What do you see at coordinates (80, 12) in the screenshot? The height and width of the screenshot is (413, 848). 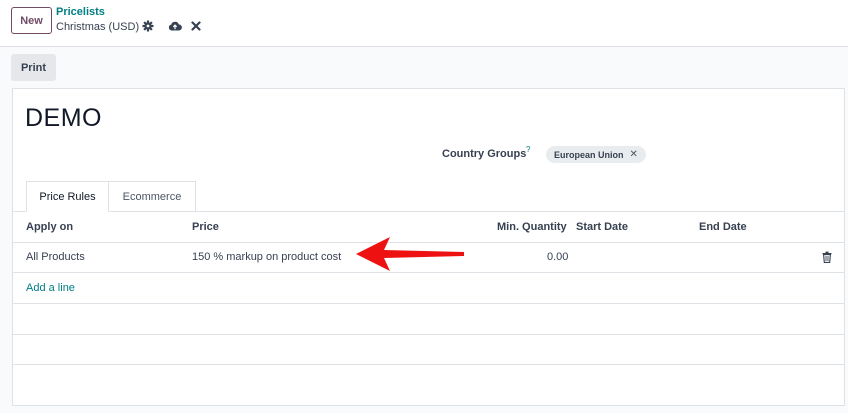 I see `breadcrumb-pricelists-link: Pricelists` at bounding box center [80, 12].